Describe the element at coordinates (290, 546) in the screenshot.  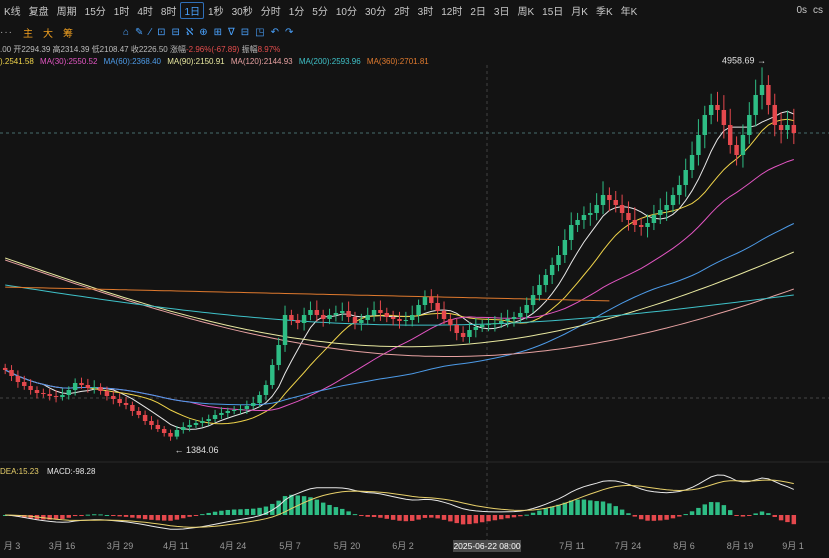
I see `x-axis-label: 5月 7` at that location.